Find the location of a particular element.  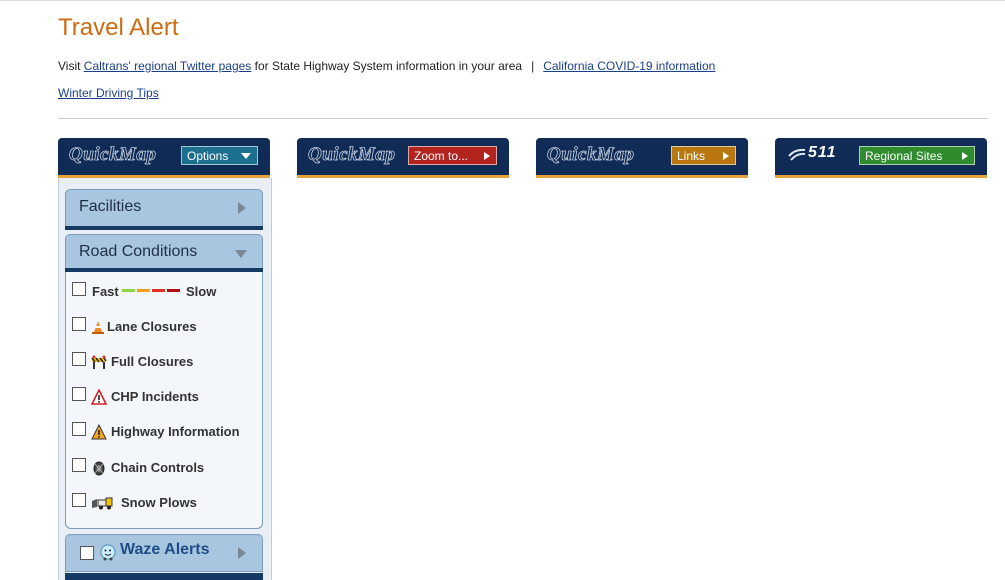

regional-sites-button: Regional Sites is located at coordinates (917, 155).